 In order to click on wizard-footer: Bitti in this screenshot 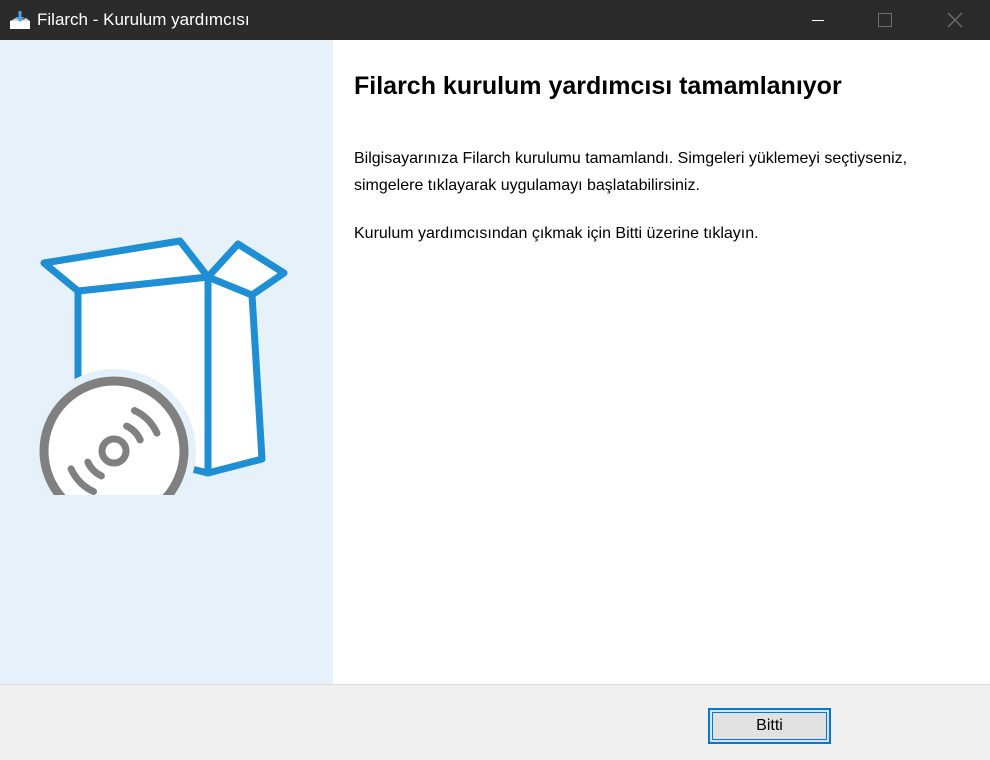, I will do `click(495, 722)`.